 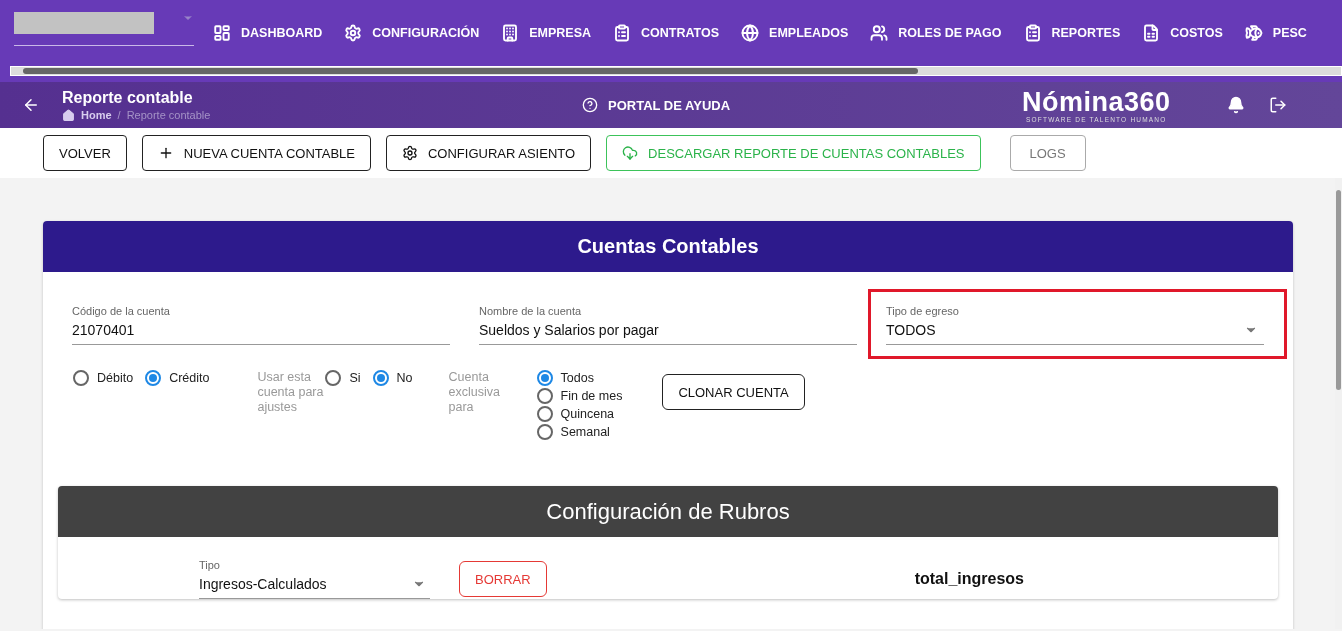 I want to click on group-label: Usar esta cuenta para ajustes, so click(x=291, y=392).